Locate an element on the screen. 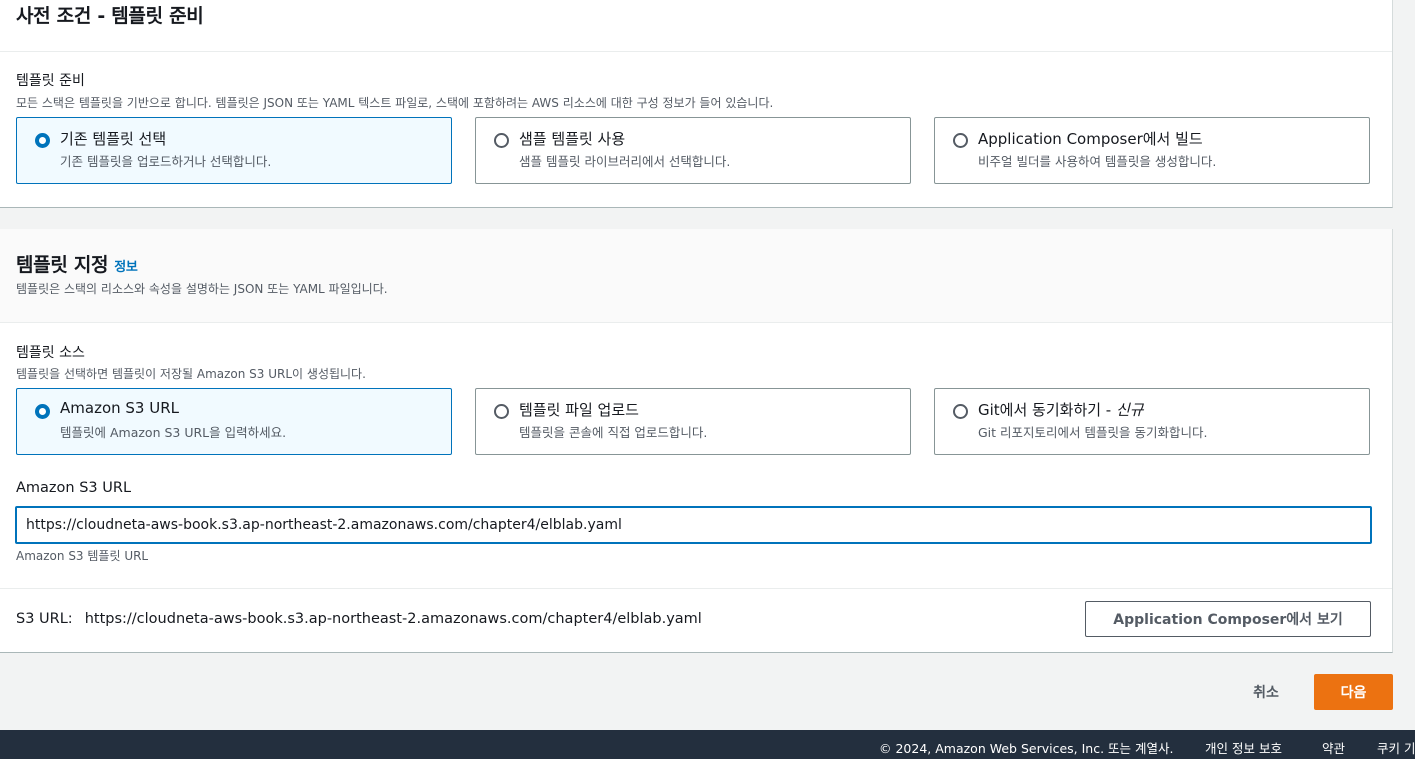 This screenshot has height=759, width=1415. prepare-template-label: 템플릿 준비 is located at coordinates (50, 81).